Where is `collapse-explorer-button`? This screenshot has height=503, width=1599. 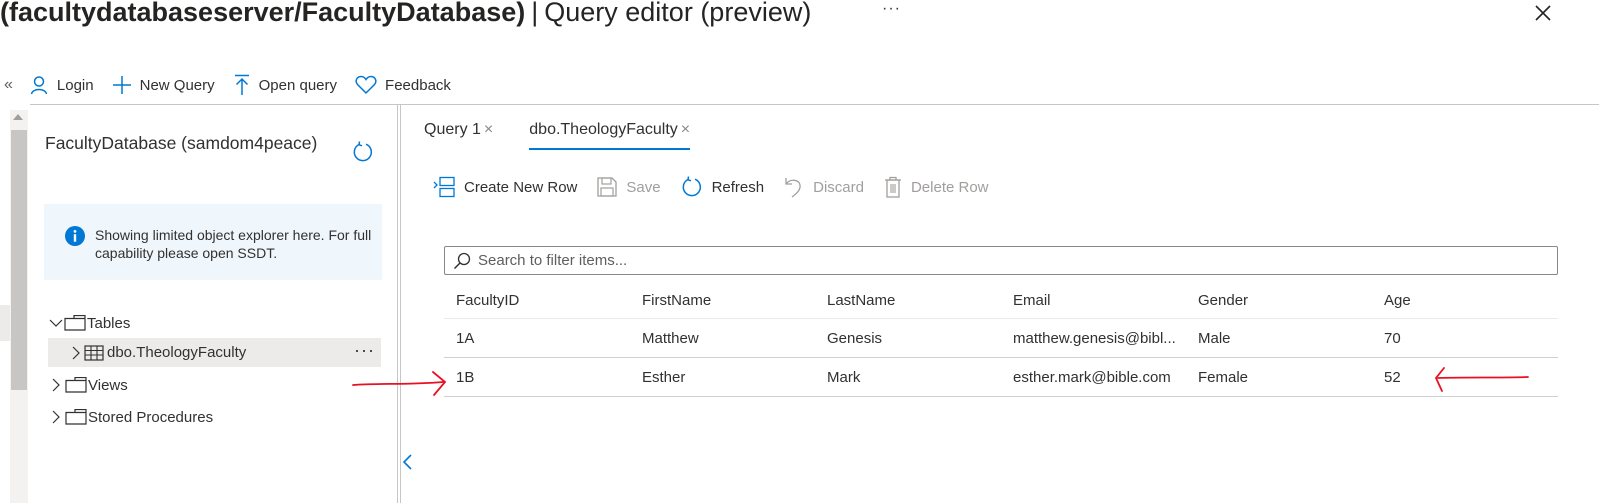 collapse-explorer-button is located at coordinates (407, 465).